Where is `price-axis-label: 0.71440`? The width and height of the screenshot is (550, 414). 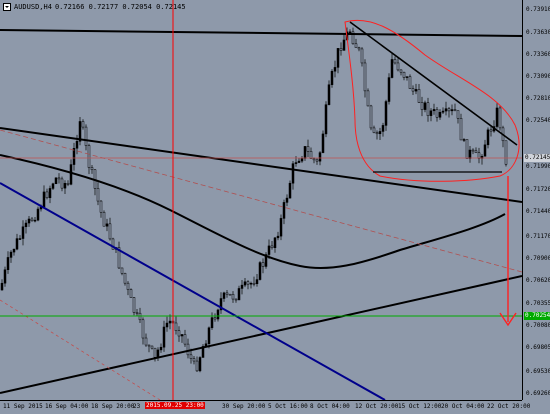 price-axis-label: 0.71440 is located at coordinates (538, 211).